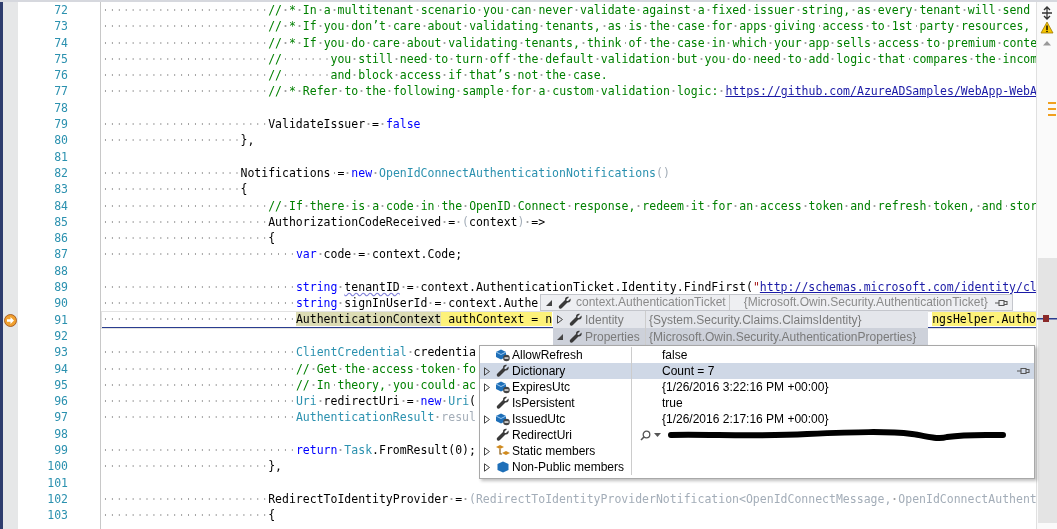 The image size is (1057, 529). What do you see at coordinates (1047, 318) in the screenshot?
I see `current-line-marker-icon` at bounding box center [1047, 318].